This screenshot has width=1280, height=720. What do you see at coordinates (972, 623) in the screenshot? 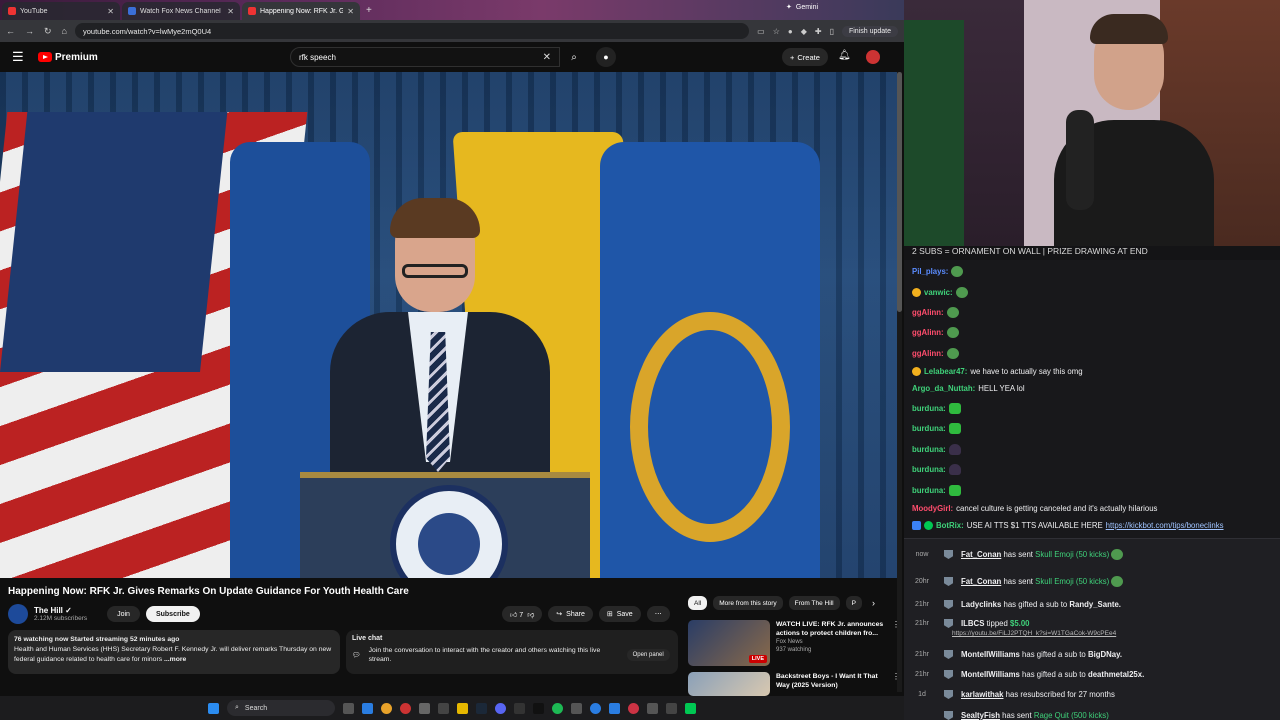
I see `event-user: ILBCS` at bounding box center [972, 623].